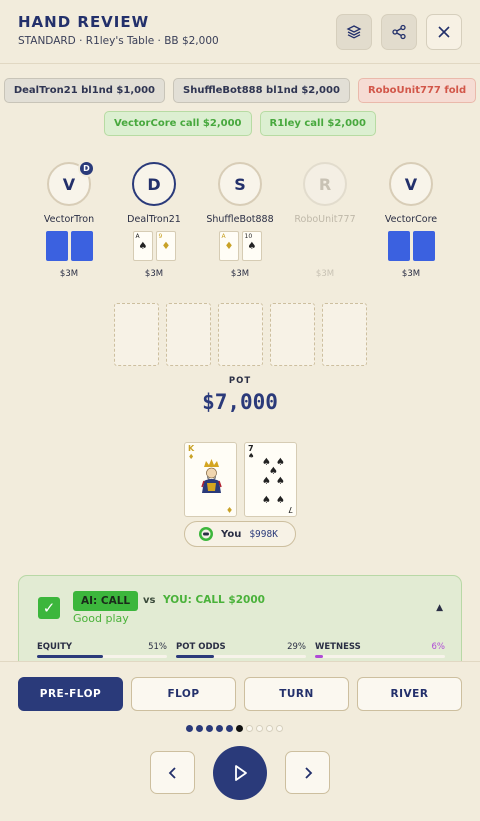 Image resolution: width=480 pixels, height=821 pixels. I want to click on wetness-bar, so click(380, 656).